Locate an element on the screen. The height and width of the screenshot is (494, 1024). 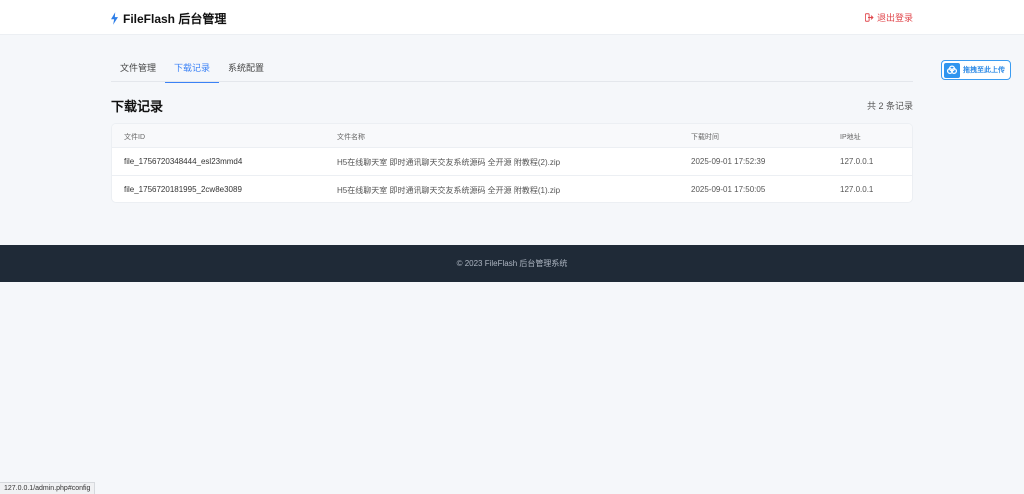
logout-button: 退出登录 is located at coordinates (888, 17).